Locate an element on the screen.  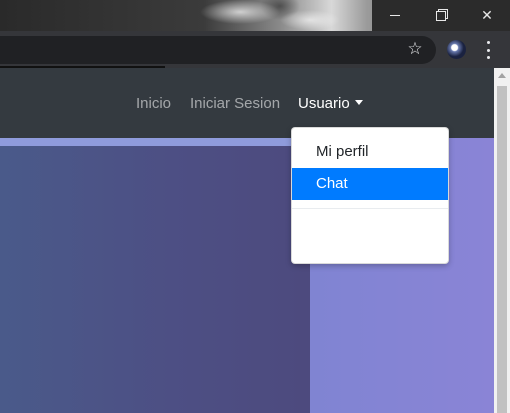
page-scrollbar is located at coordinates (502, 240).